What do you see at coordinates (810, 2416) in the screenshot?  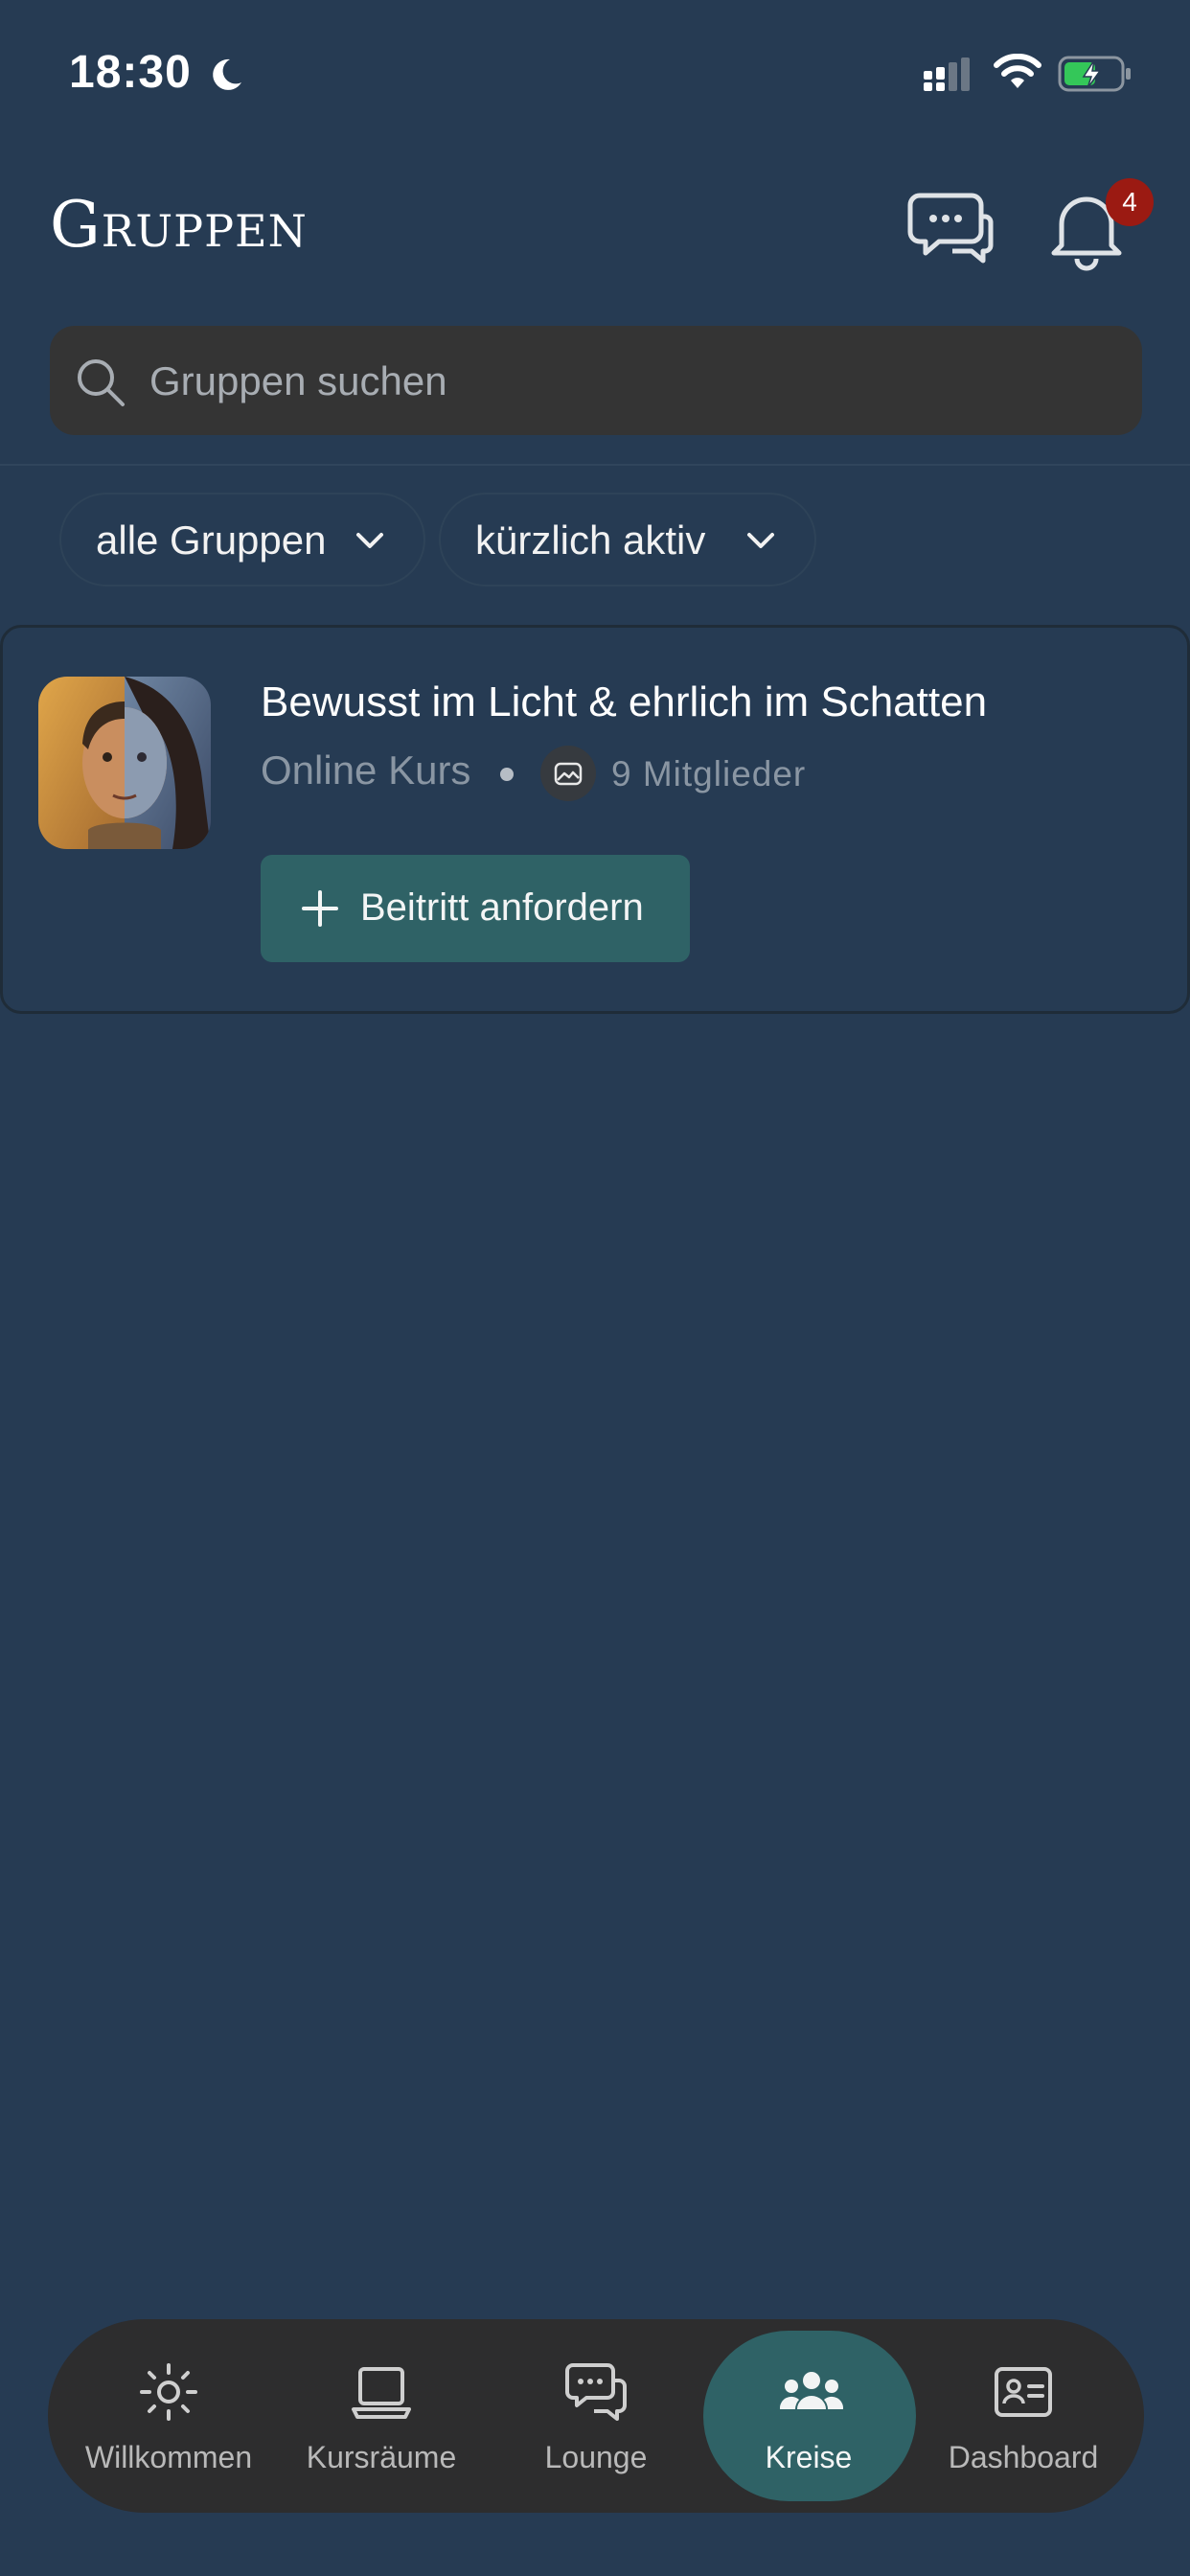 I see `tab-kreise: Kreise` at bounding box center [810, 2416].